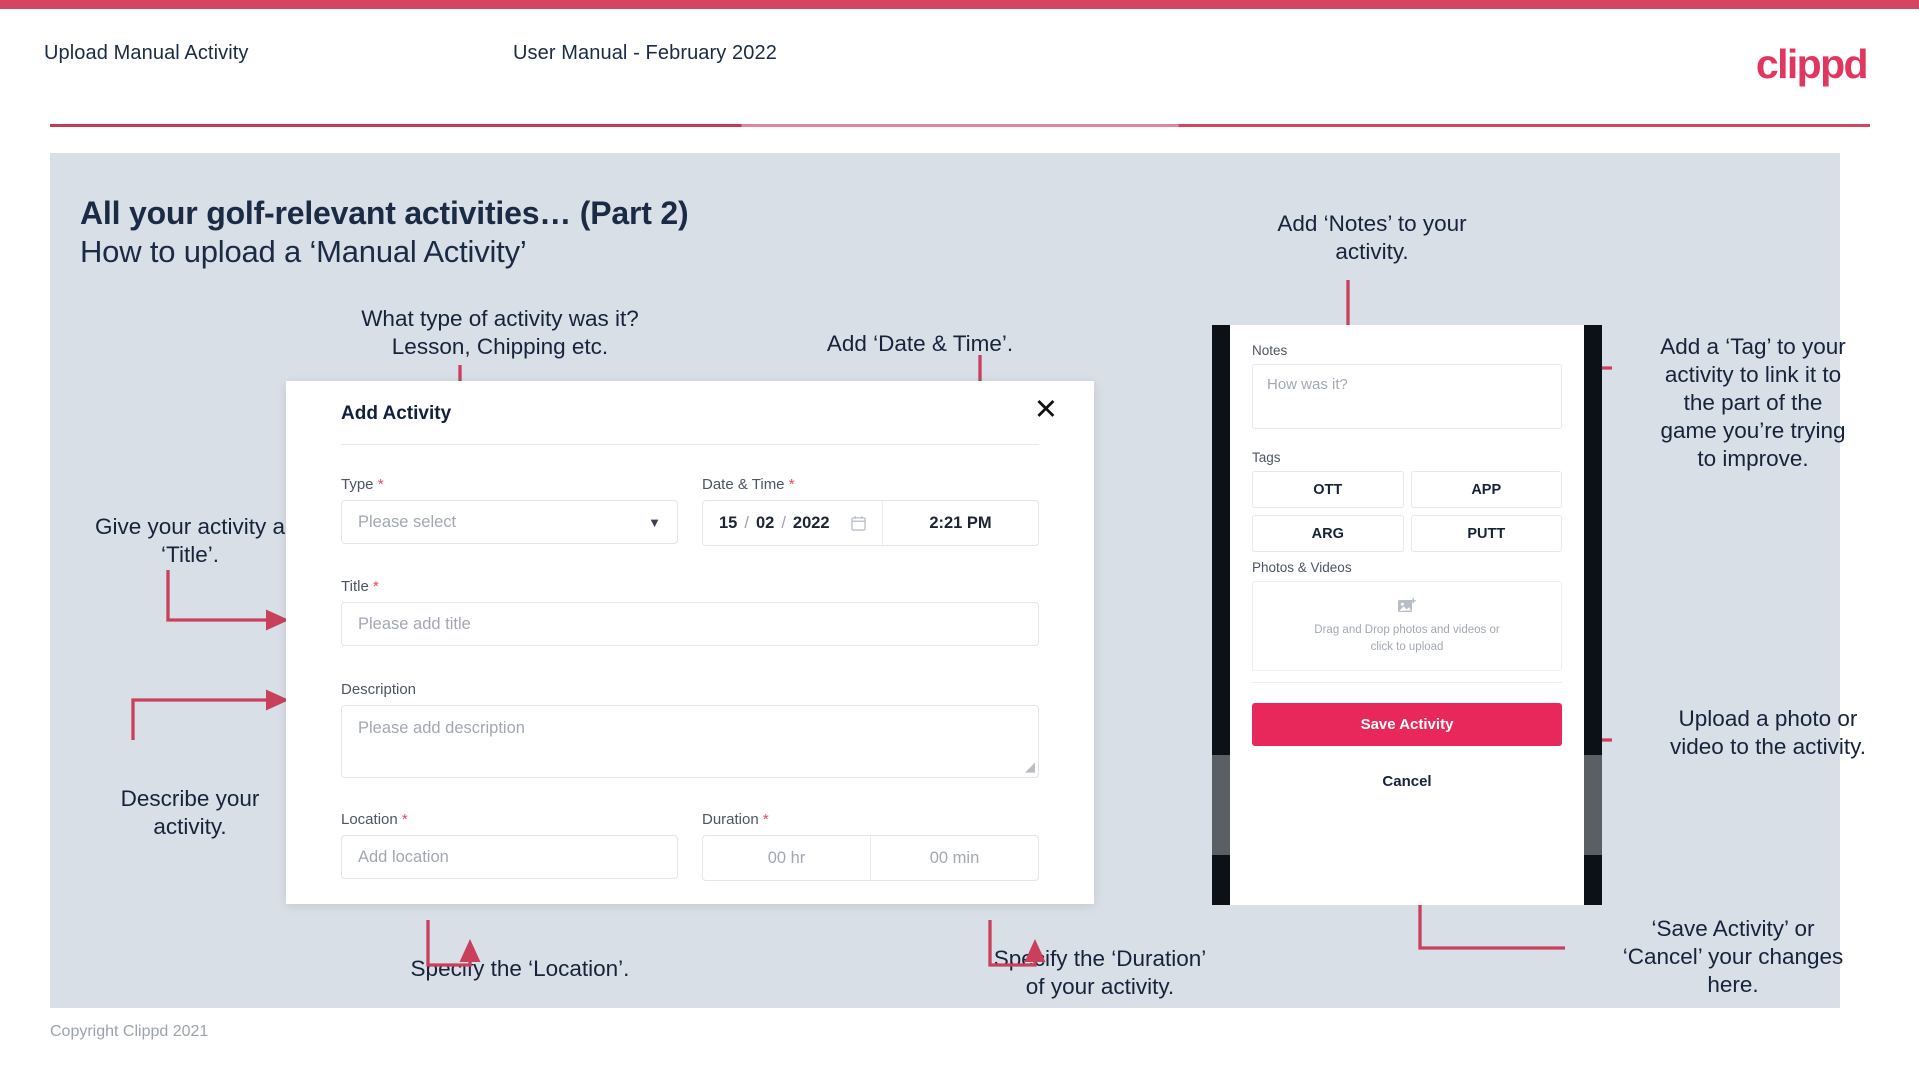 The image size is (1919, 1079). Describe the element at coordinates (441, 728) in the screenshot. I see `description-placeholder: Please add description` at that location.